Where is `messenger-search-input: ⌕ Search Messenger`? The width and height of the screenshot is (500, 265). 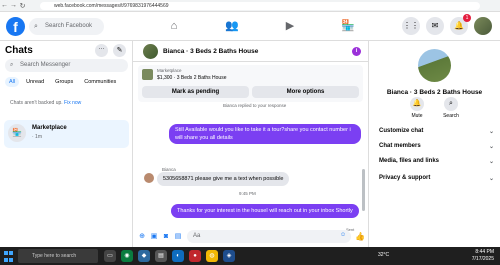 messenger-search-input: ⌕ Search Messenger is located at coordinates (66, 65).